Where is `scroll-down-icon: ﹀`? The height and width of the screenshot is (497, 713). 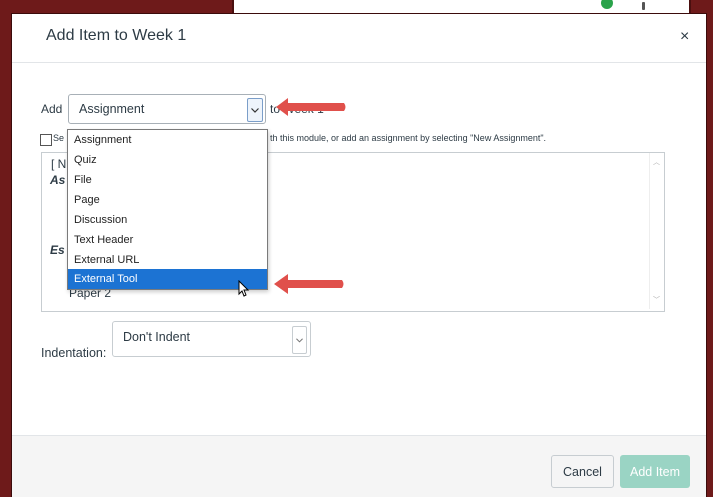 scroll-down-icon: ﹀ is located at coordinates (656, 300).